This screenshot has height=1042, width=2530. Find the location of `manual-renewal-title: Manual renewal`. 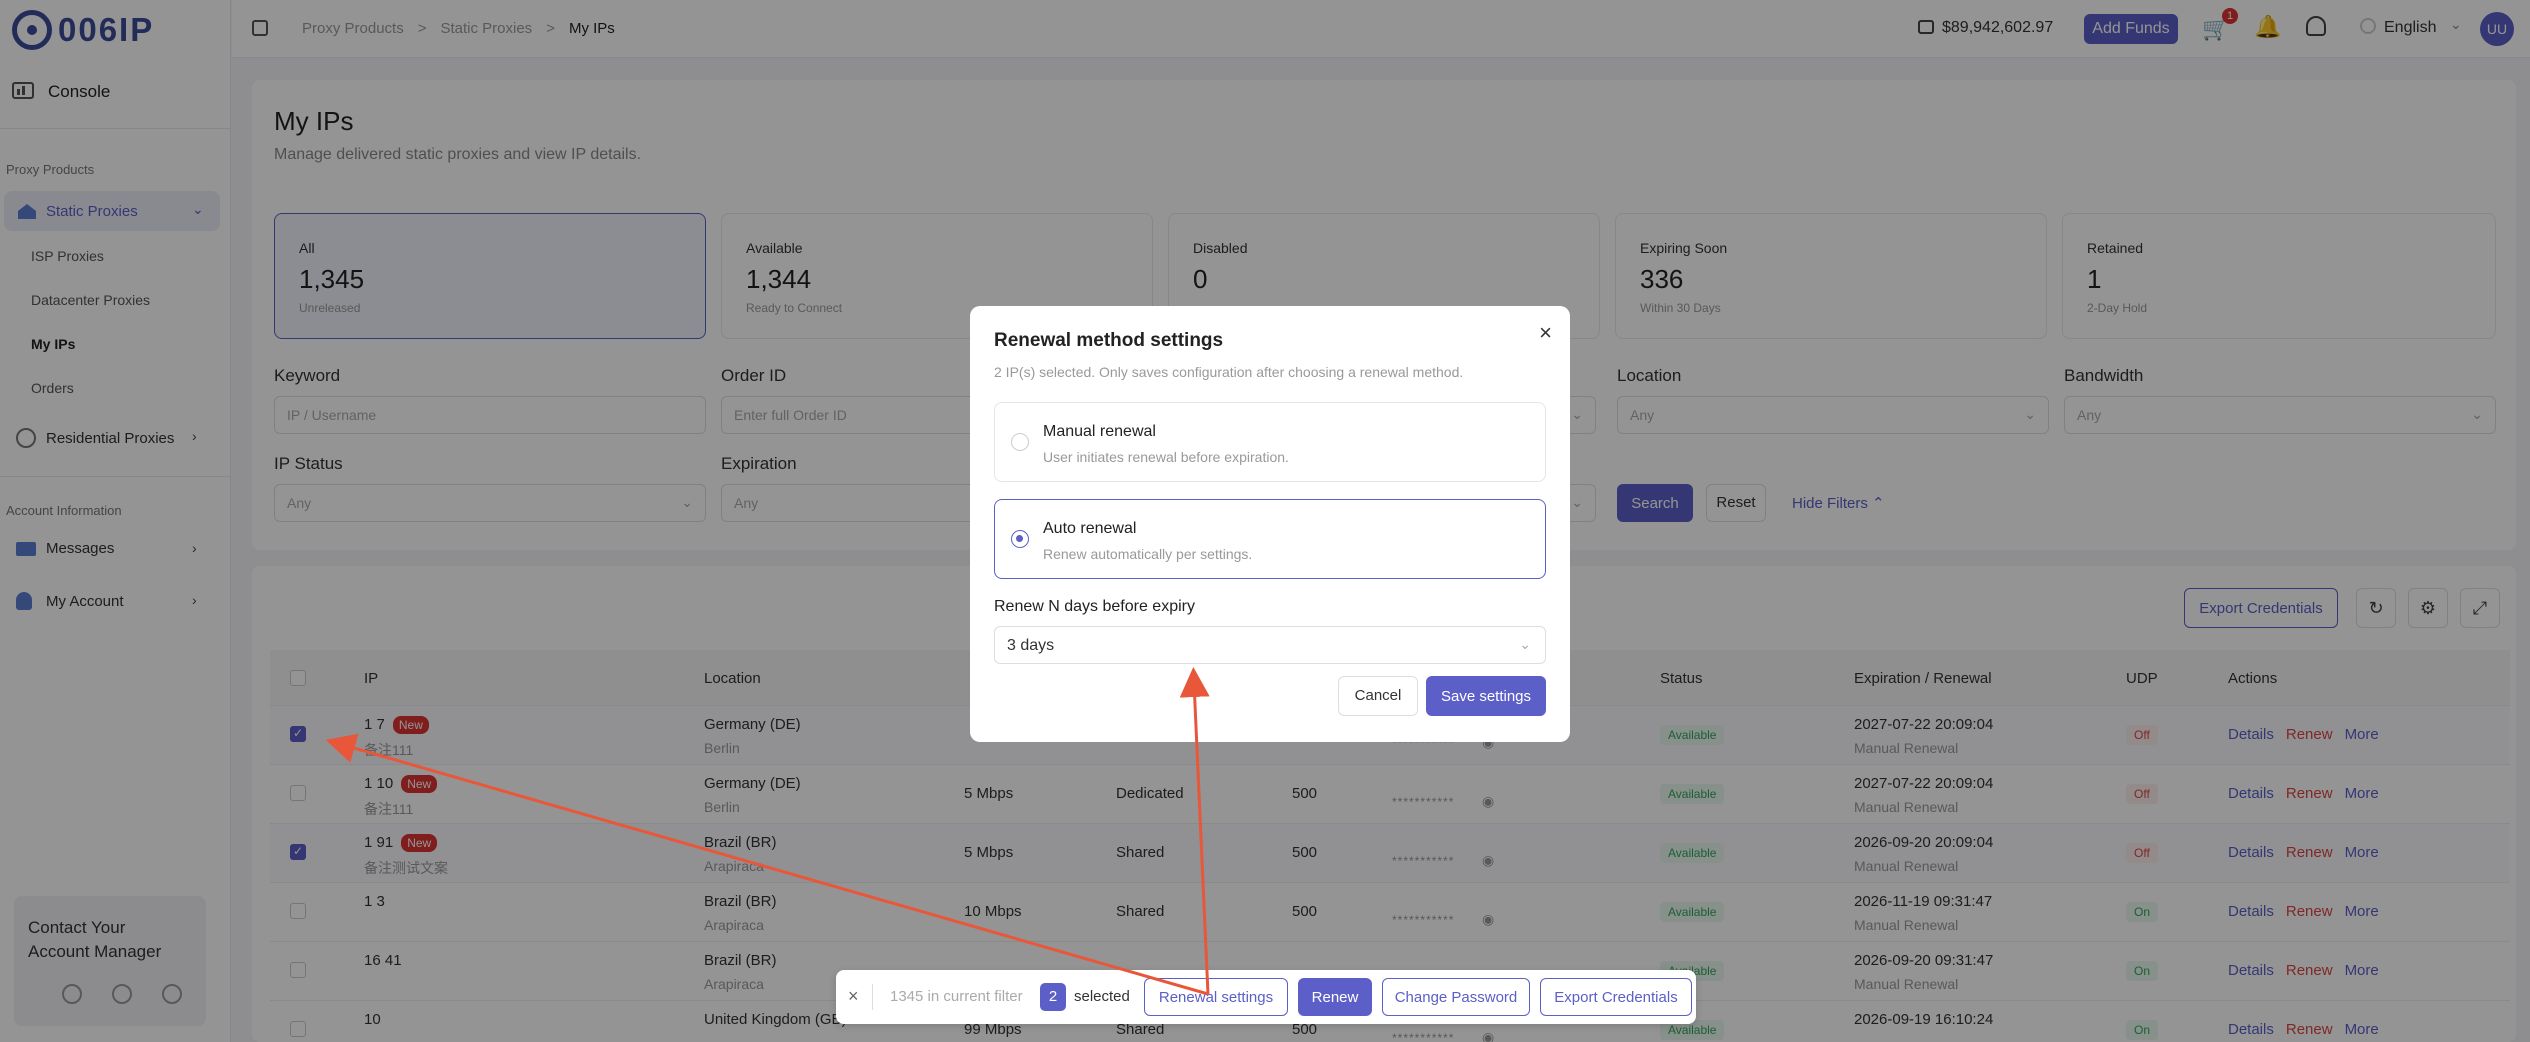

manual-renewal-title: Manual renewal is located at coordinates (1099, 431).